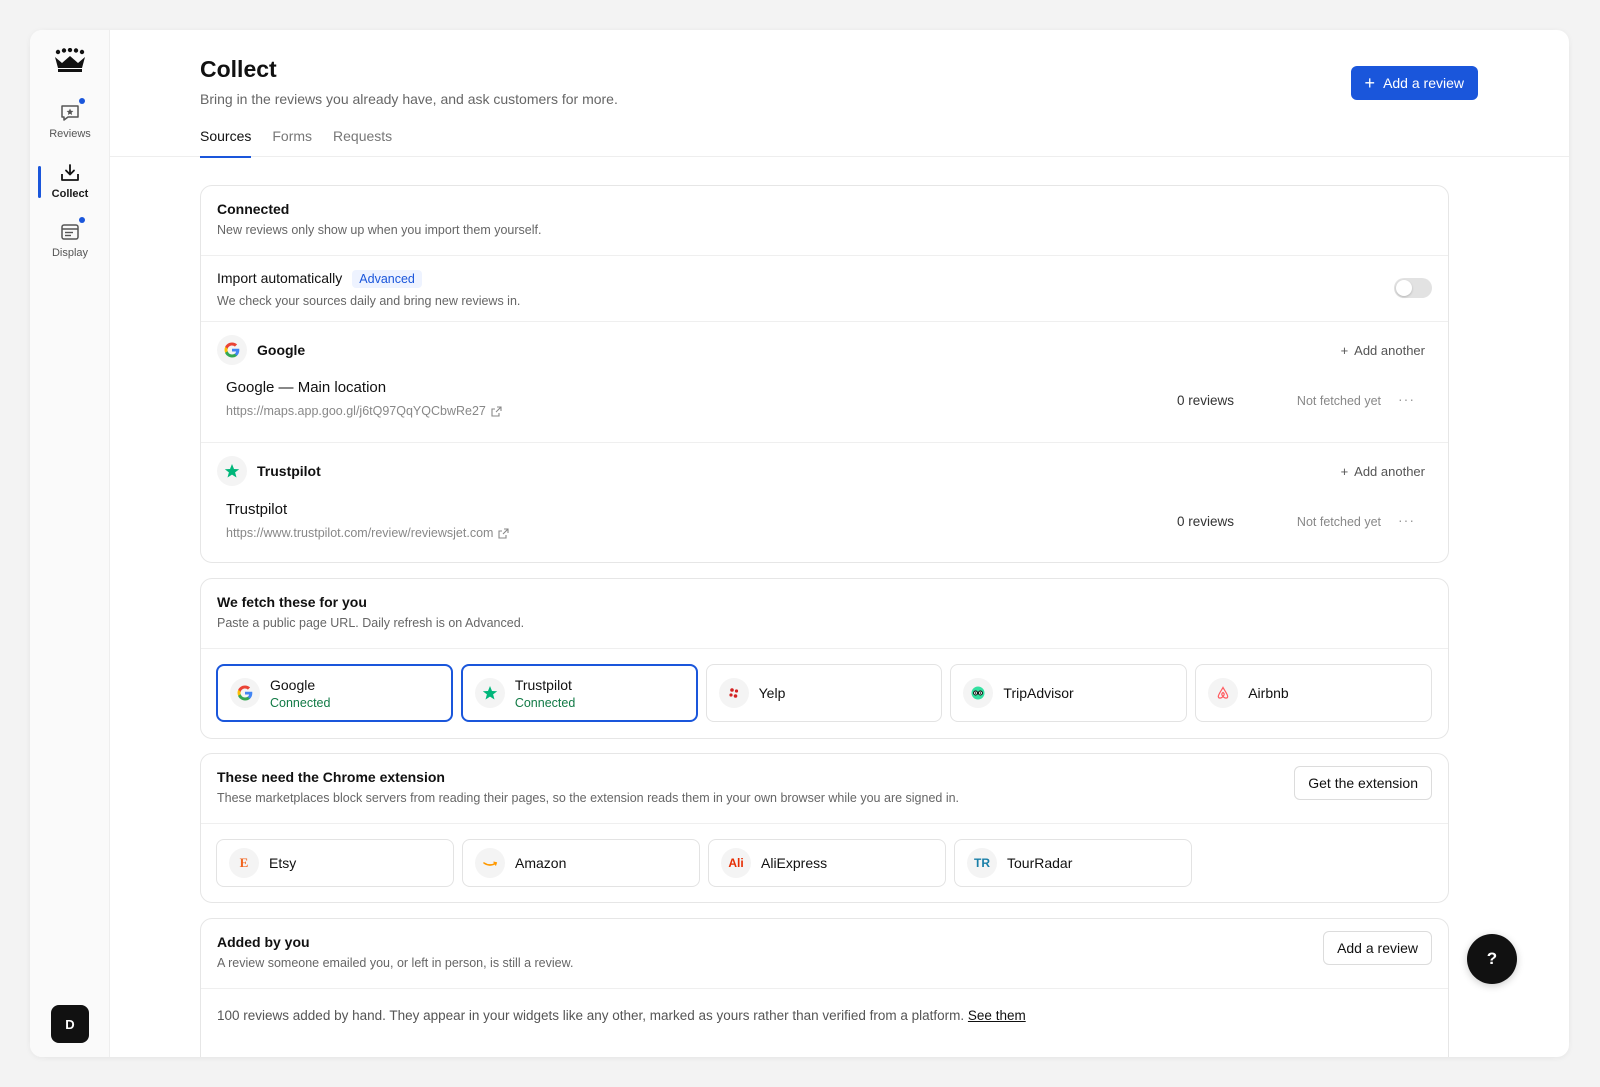  I want to click on sidebar-item-label: Collect, so click(70, 194).